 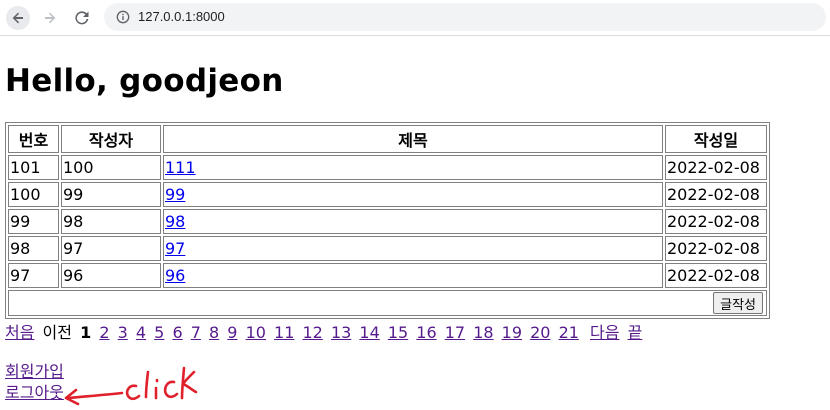 I want to click on reload-icon, so click(x=82, y=18).